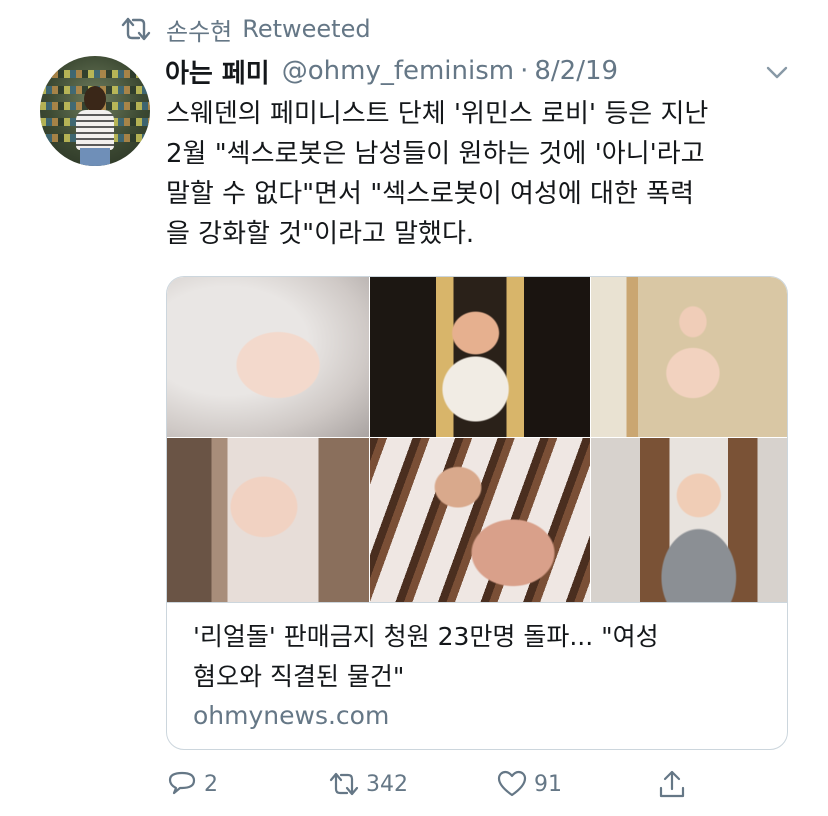 Image resolution: width=828 pixels, height=816 pixels. I want to click on share-button, so click(675, 784).